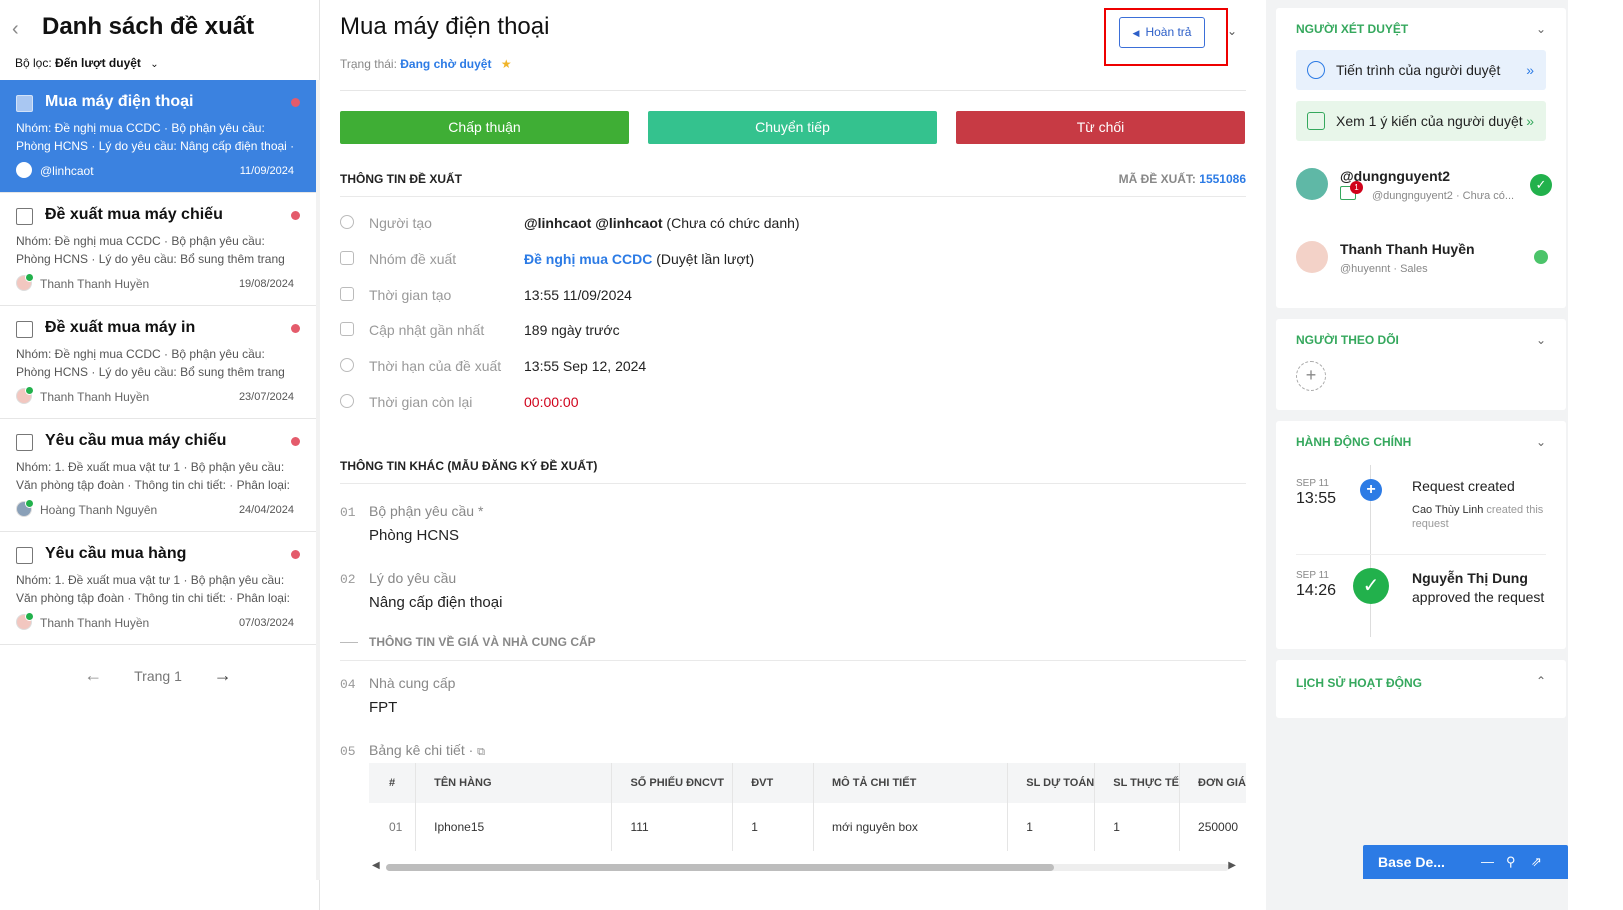 The height and width of the screenshot is (910, 1623). Describe the element at coordinates (1359, 683) in the screenshot. I see `panel-title: LỊCH SỬ HOẠT ĐỘNG` at that location.